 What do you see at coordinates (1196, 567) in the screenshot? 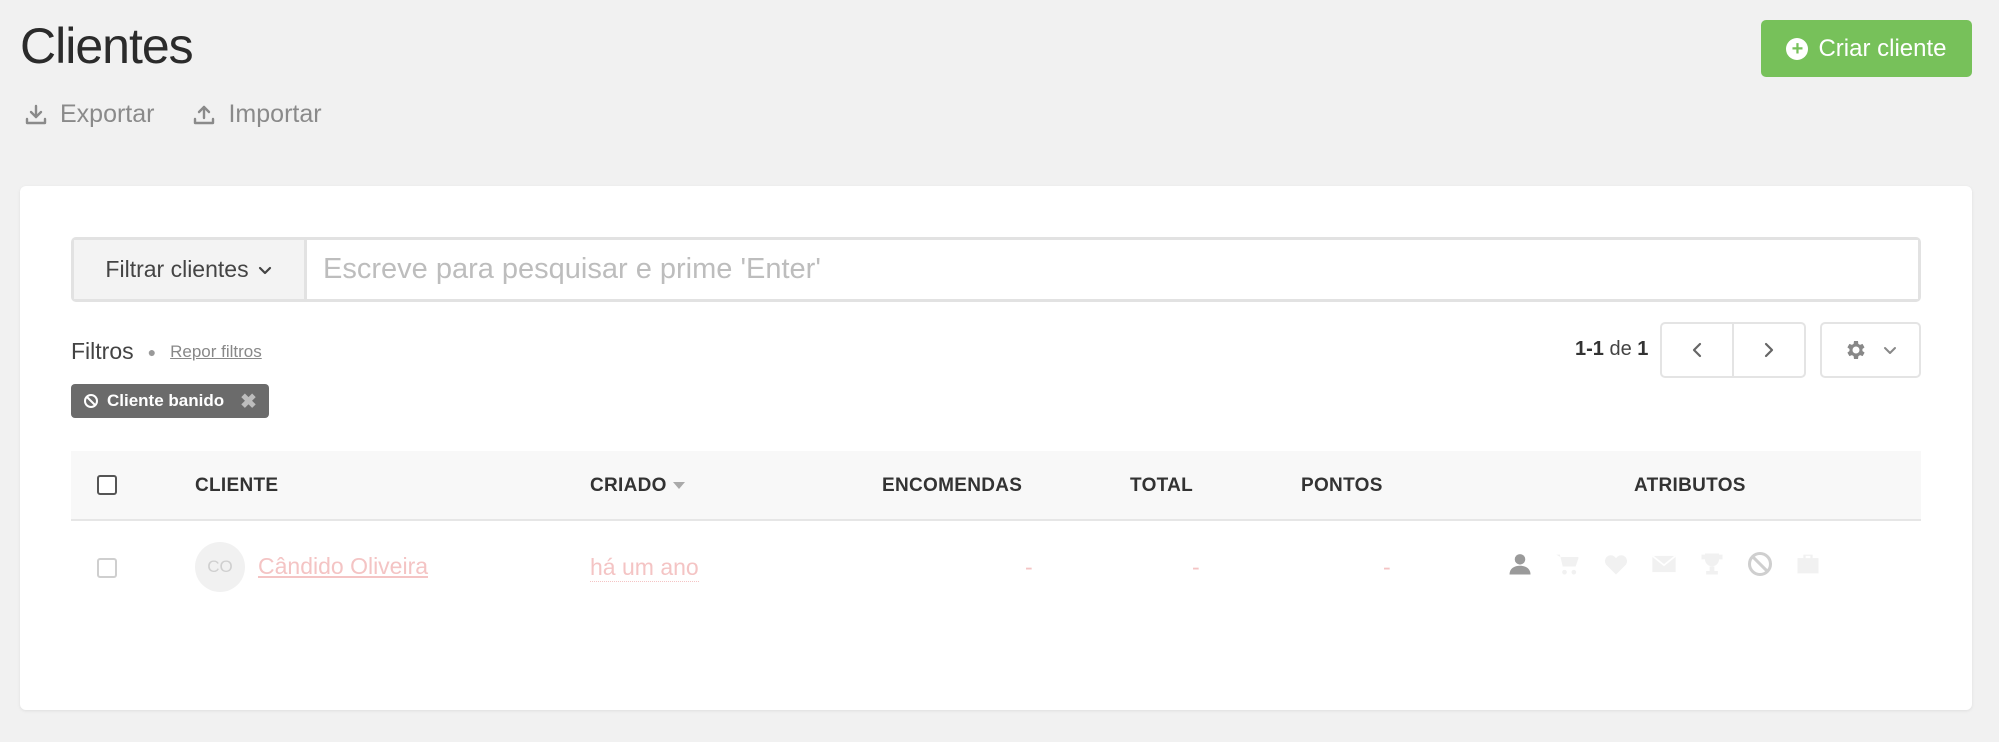
I see `total-value: -` at bounding box center [1196, 567].